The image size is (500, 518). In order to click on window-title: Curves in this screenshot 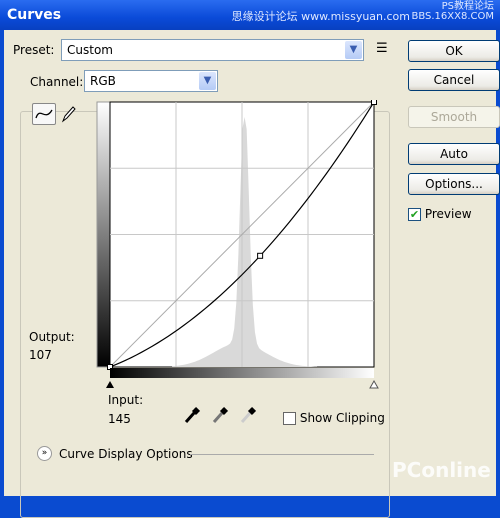, I will do `click(34, 15)`.